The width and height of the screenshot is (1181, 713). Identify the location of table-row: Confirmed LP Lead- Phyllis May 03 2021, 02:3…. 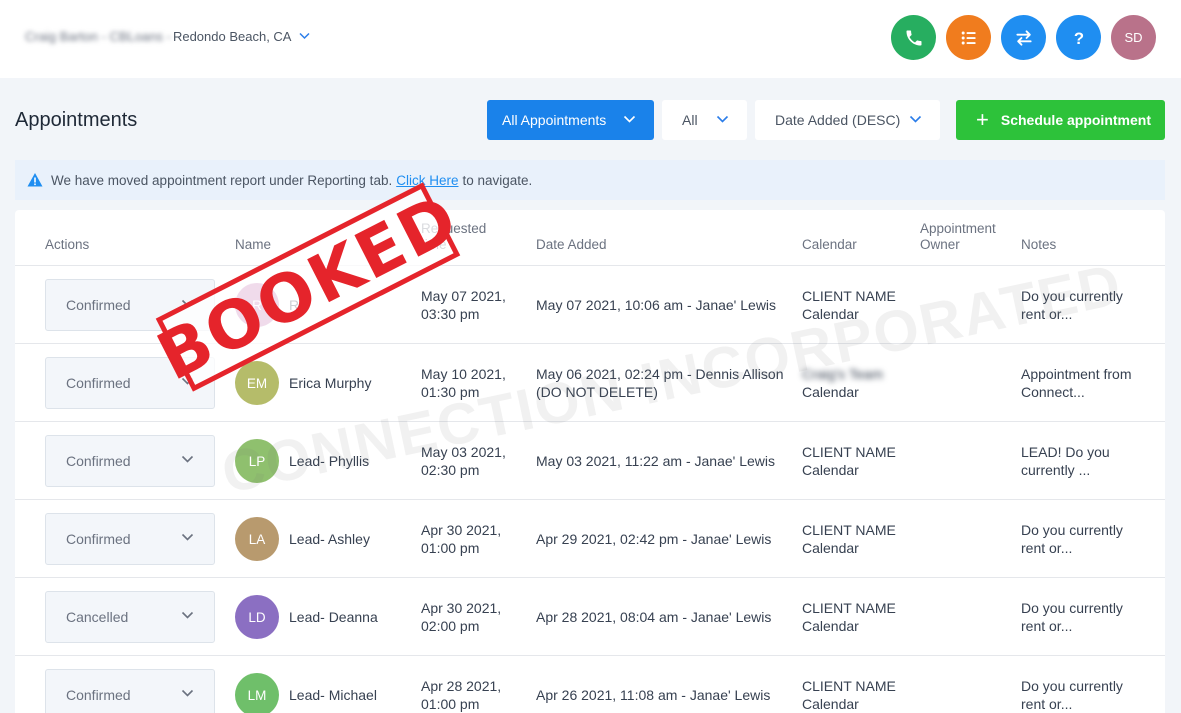
(590, 461).